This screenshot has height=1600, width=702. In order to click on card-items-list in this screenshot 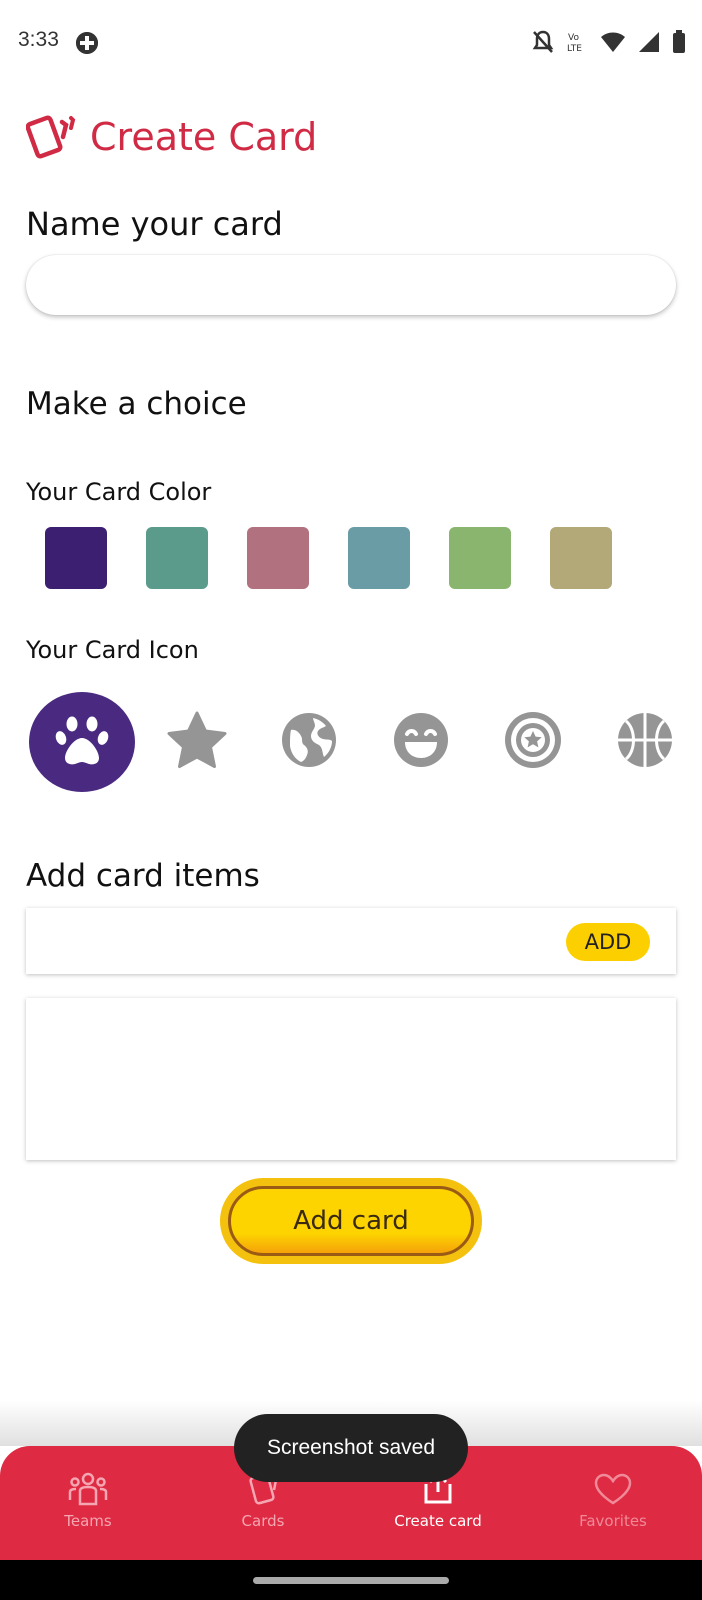, I will do `click(351, 1079)`.